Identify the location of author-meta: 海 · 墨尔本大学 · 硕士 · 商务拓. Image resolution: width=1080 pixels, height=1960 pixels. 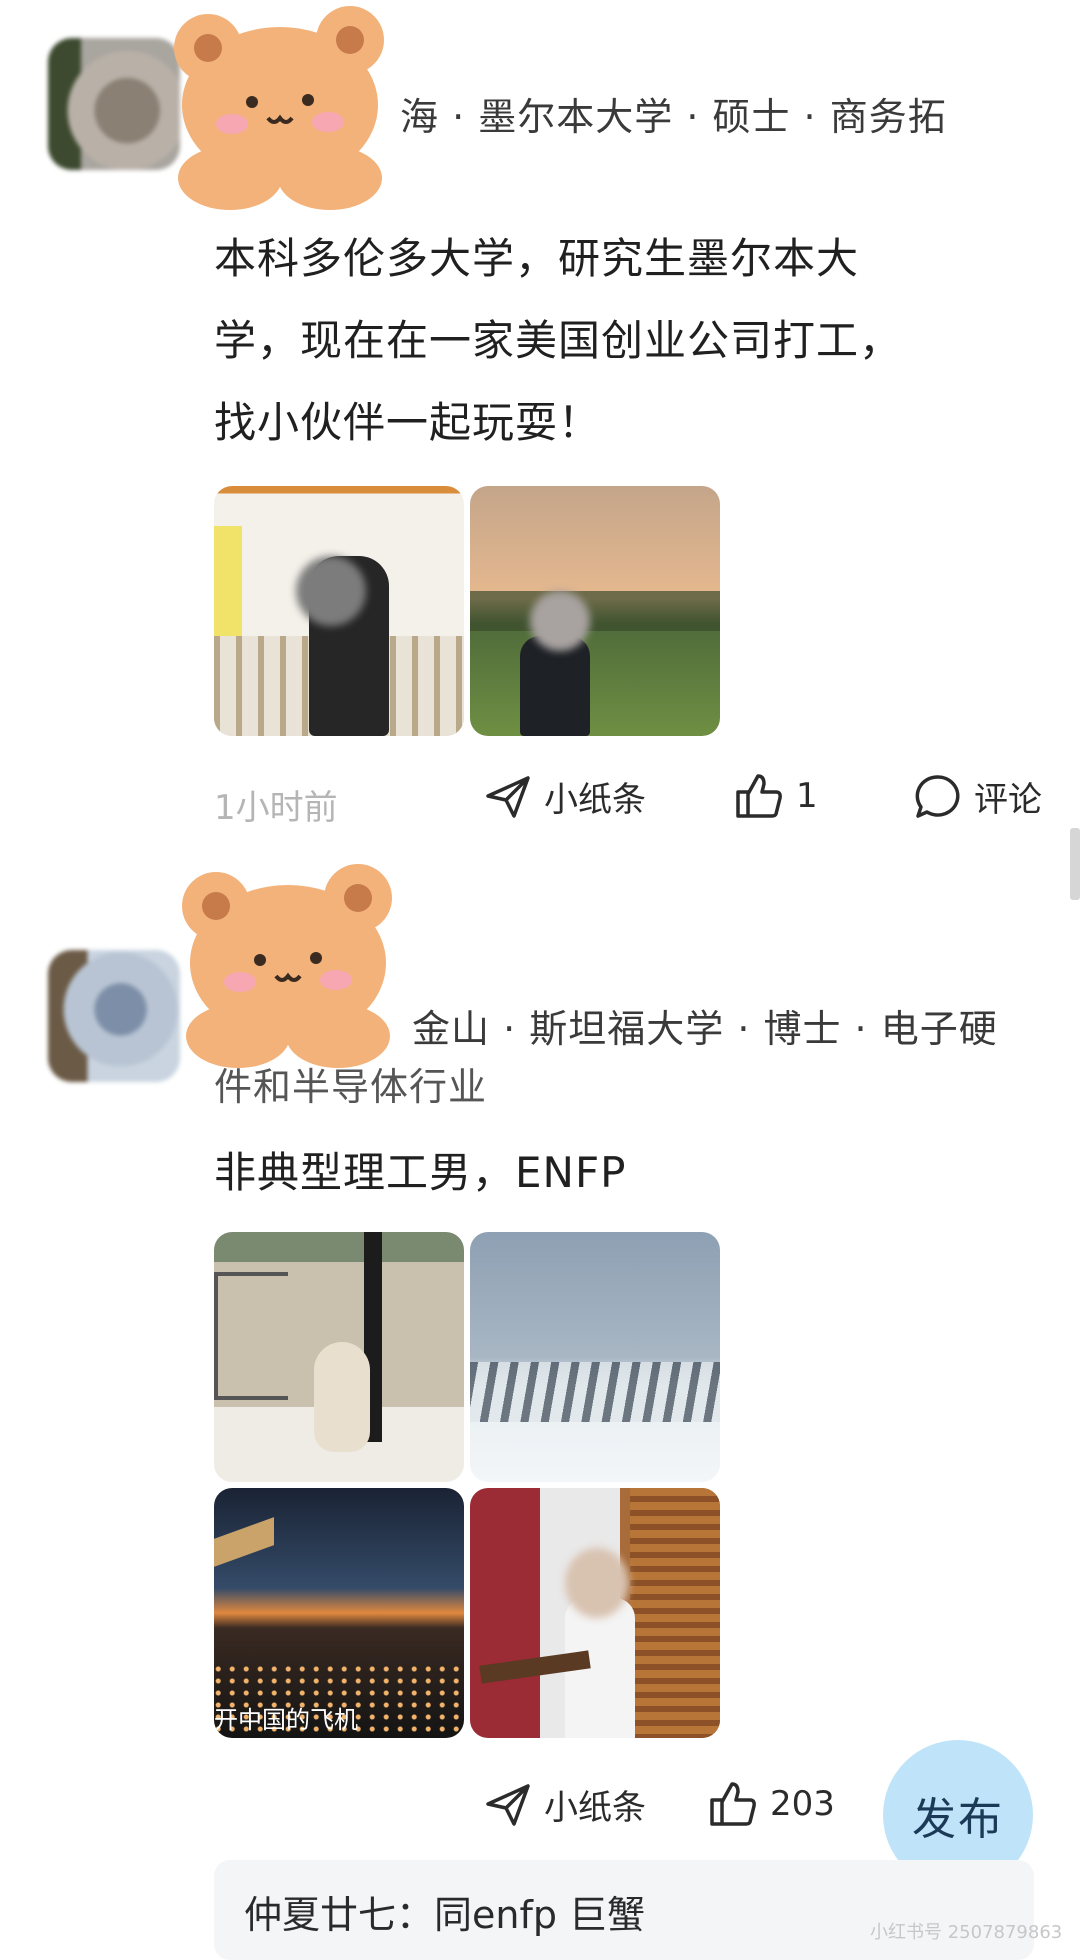
(673, 117).